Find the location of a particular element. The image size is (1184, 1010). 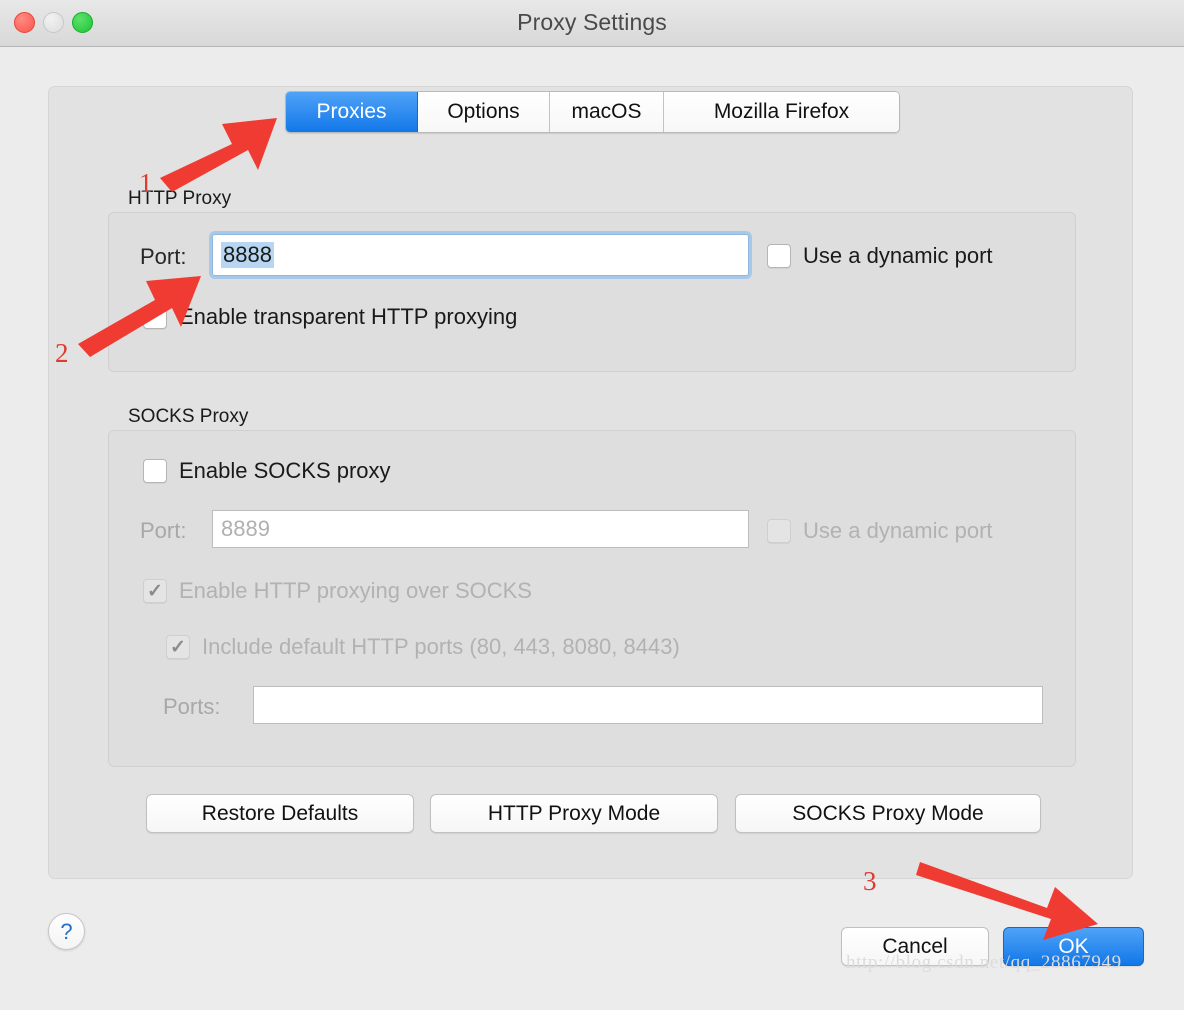

tab-macos: macOS is located at coordinates (607, 112).